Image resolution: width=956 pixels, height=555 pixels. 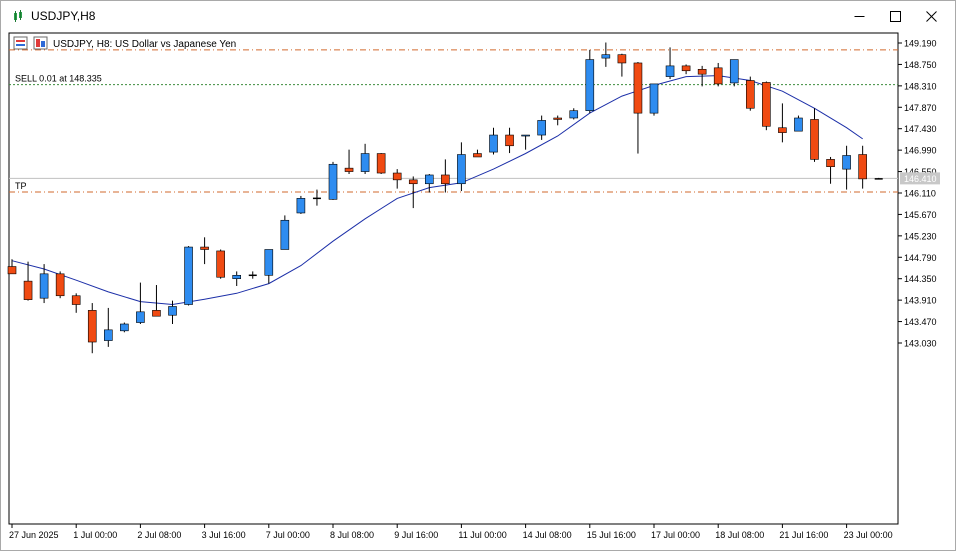 What do you see at coordinates (920, 44) in the screenshot?
I see `y-axis-label: 149.190` at bounding box center [920, 44].